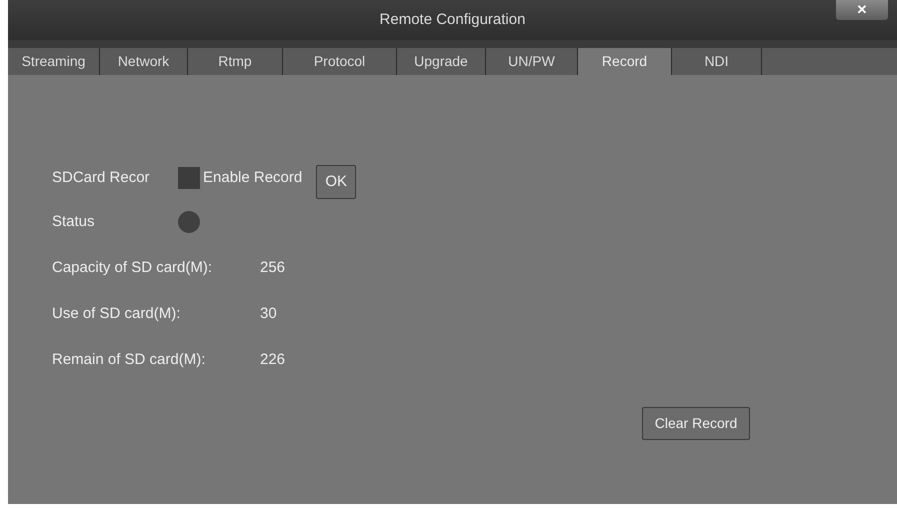 This screenshot has height=508, width=897. Describe the element at coordinates (625, 61) in the screenshot. I see `tab: Record` at that location.